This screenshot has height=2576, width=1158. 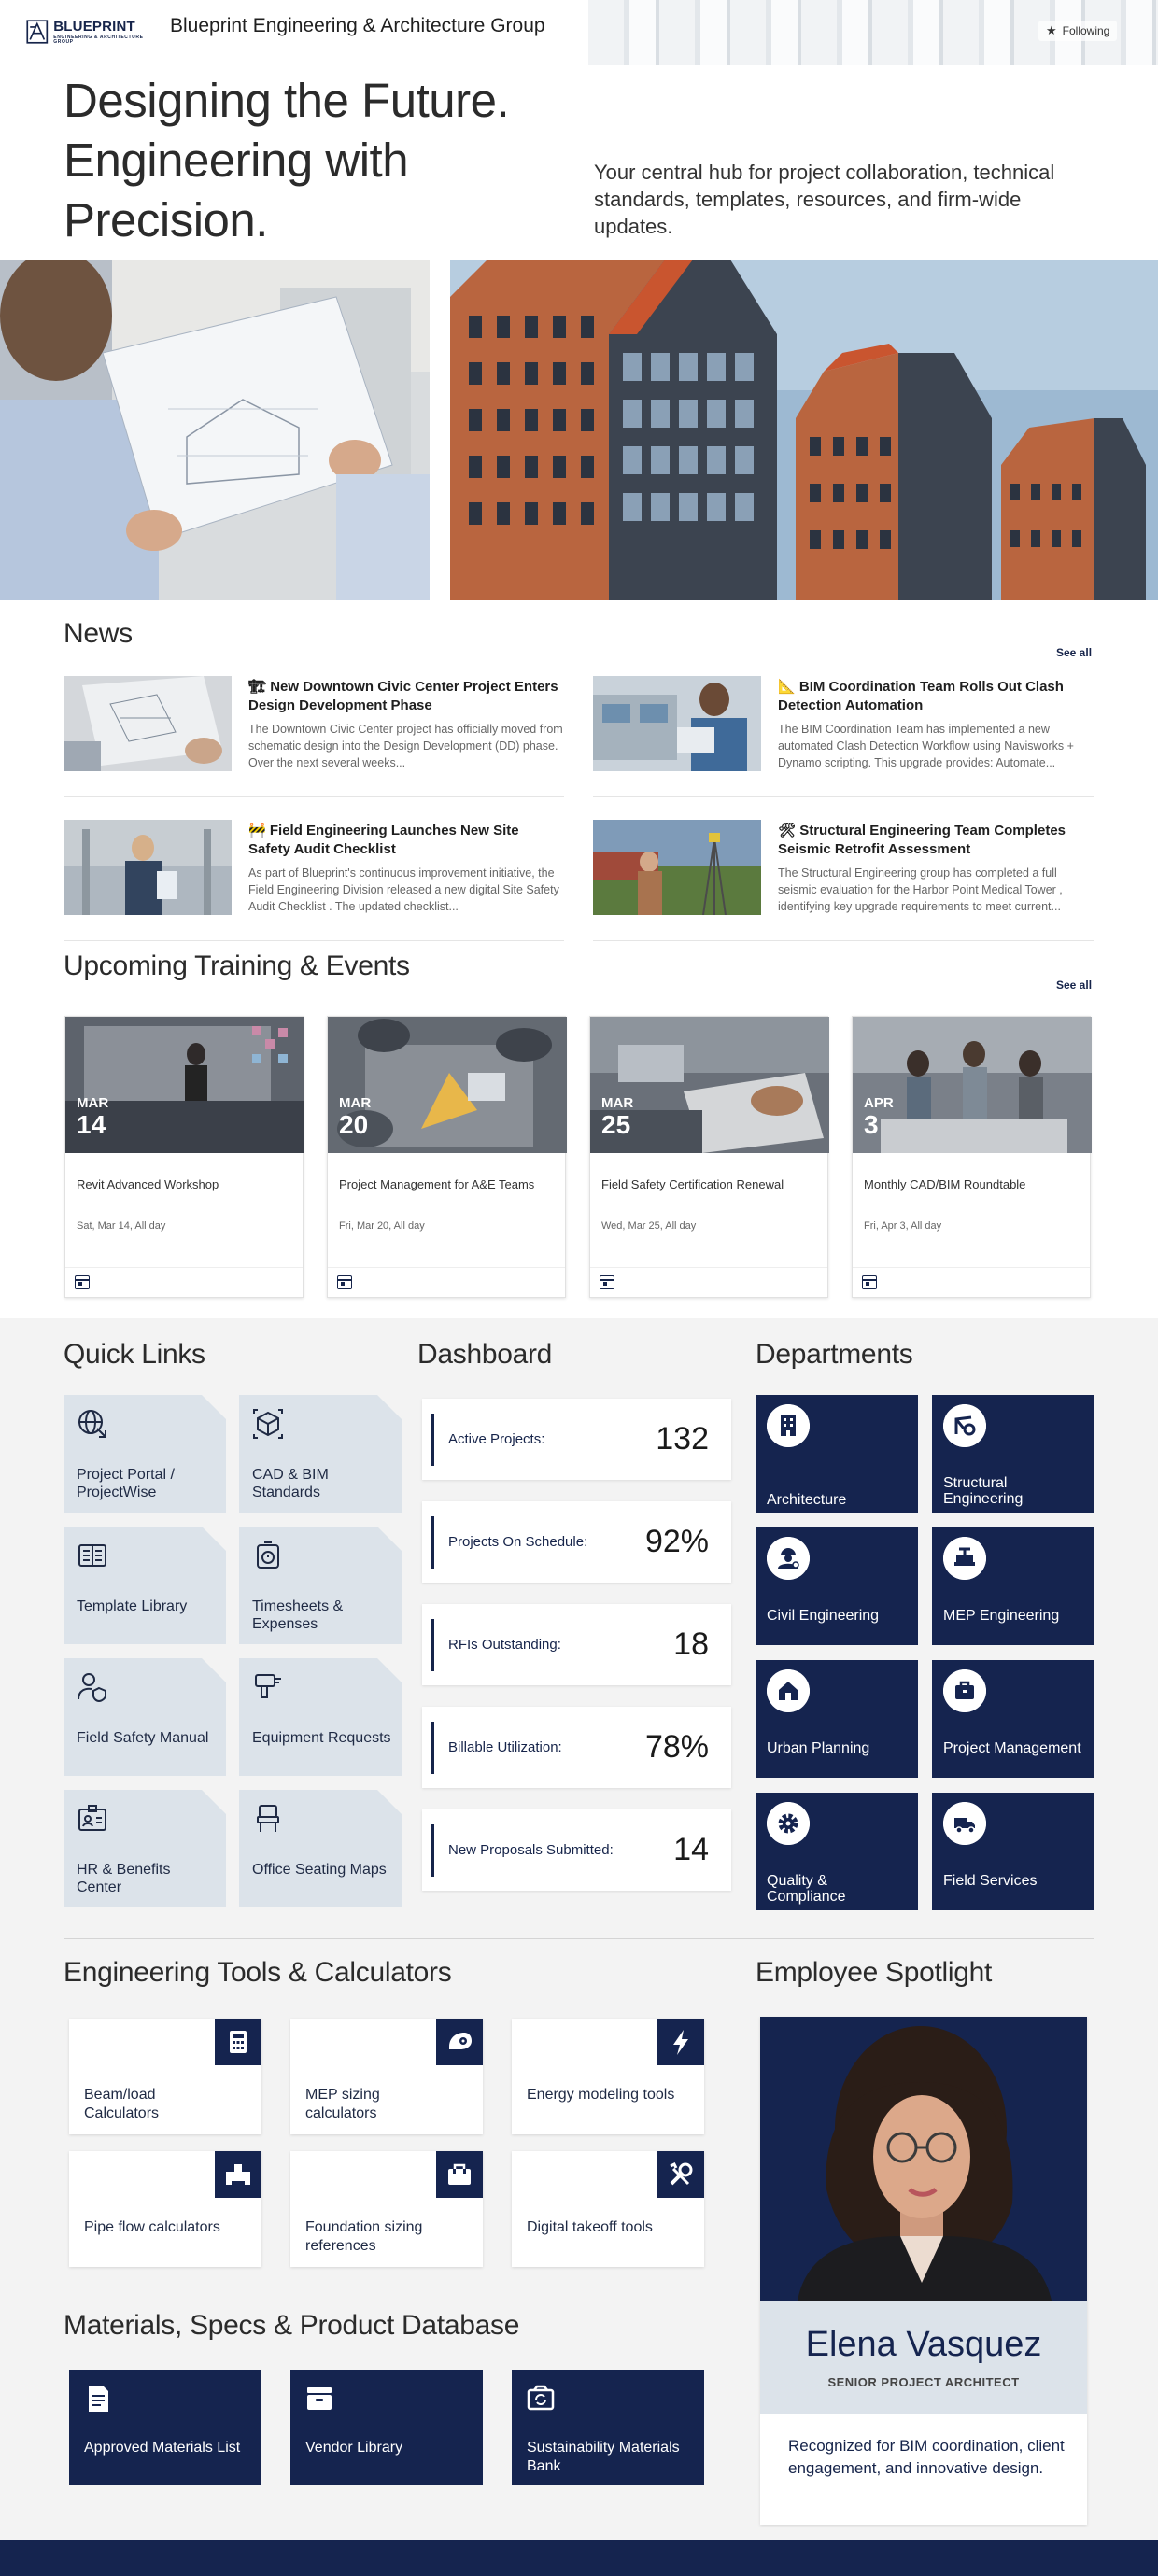 I want to click on section-divider, so click(x=579, y=1939).